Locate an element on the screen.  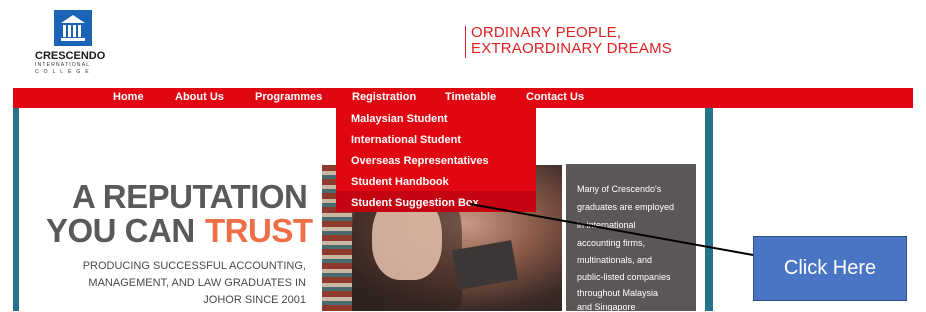
nav-about-us: About Us is located at coordinates (199, 97).